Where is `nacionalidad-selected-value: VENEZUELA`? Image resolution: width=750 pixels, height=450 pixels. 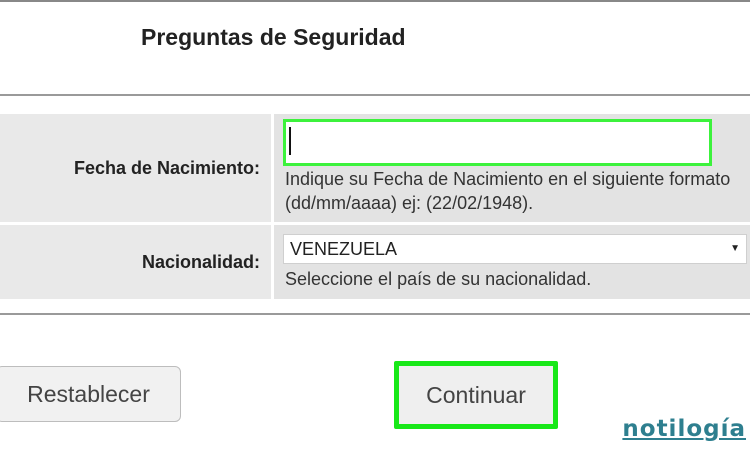 nacionalidad-selected-value: VENEZUELA is located at coordinates (344, 249).